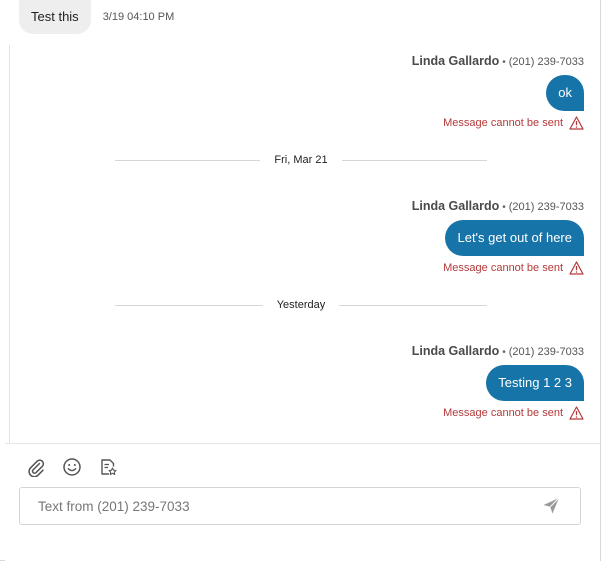 The width and height of the screenshot is (611, 562). What do you see at coordinates (96, 17) in the screenshot?
I see `incoming-message: Test this 3/19 04:10 PM` at bounding box center [96, 17].